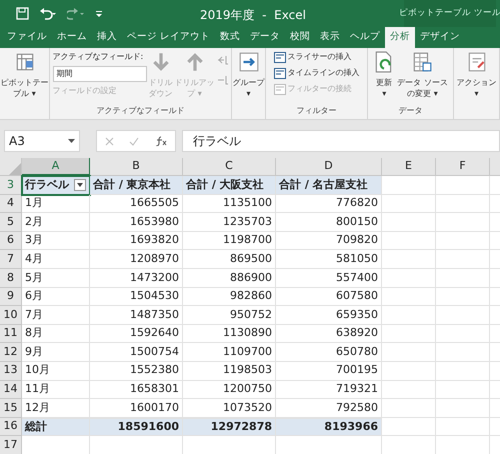 Image resolution: width=500 pixels, height=454 pixels. What do you see at coordinates (136, 222) in the screenshot?
I see `table-cell: 1653980` at bounding box center [136, 222].